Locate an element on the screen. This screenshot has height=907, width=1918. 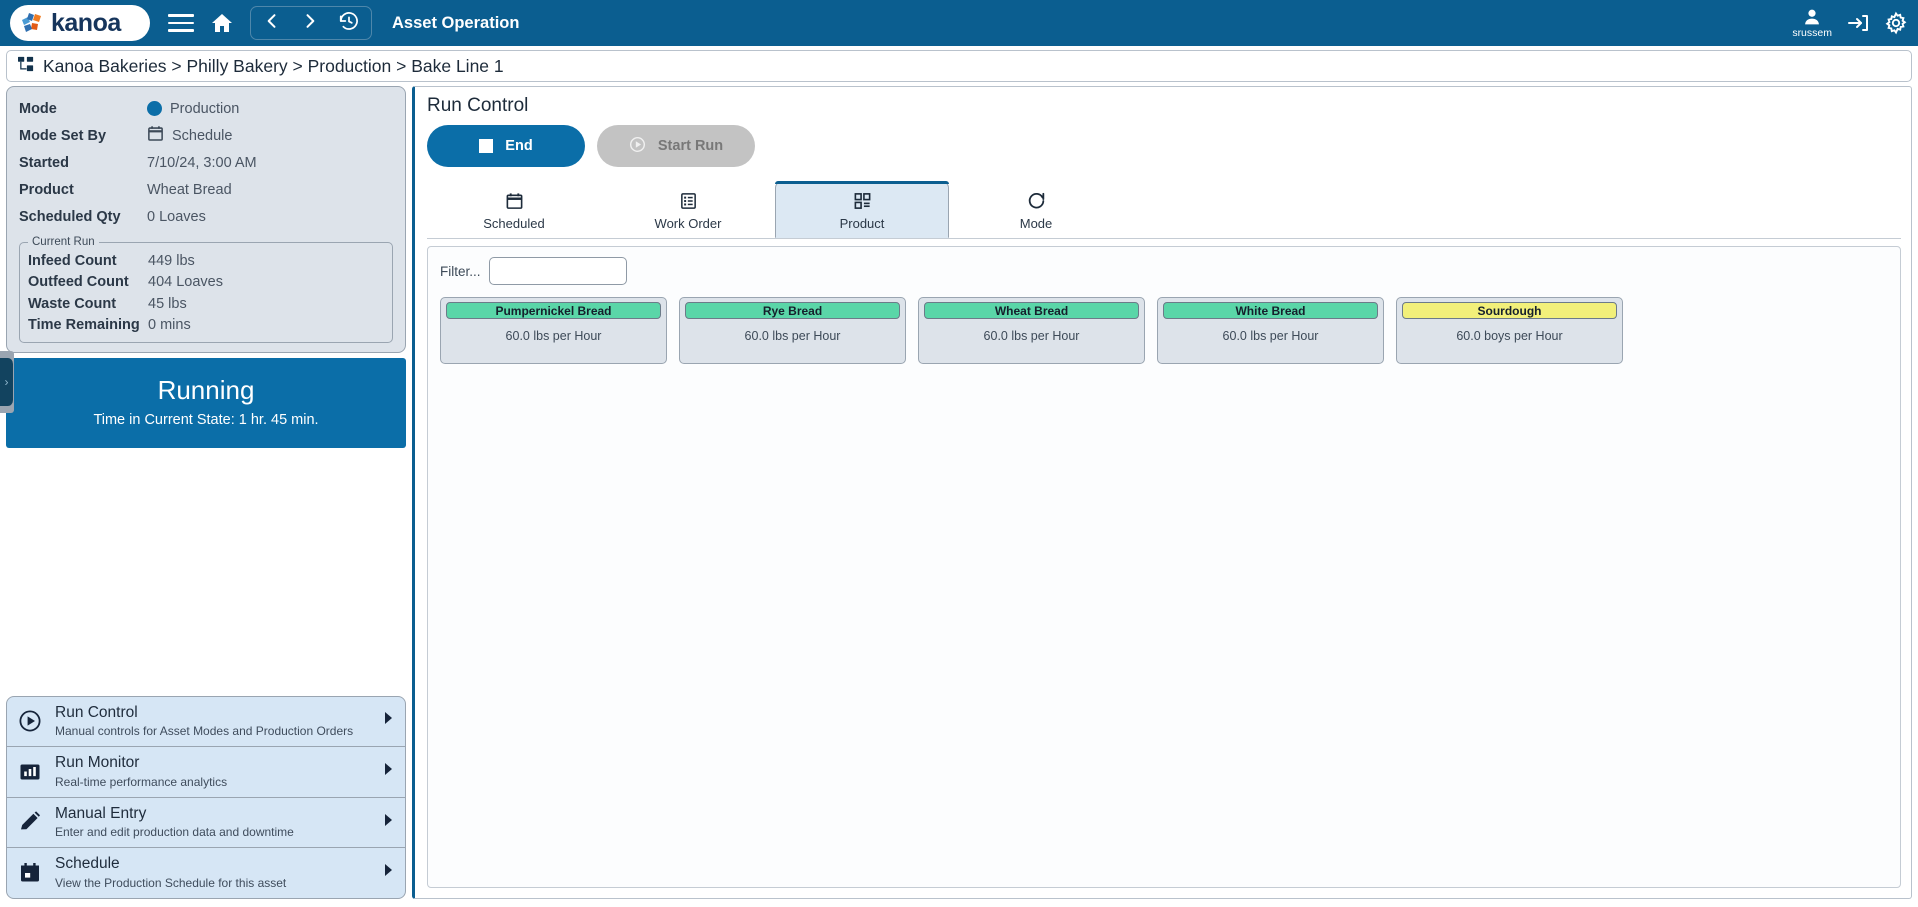
run-action-buttons: End Start Run is located at coordinates (1164, 146).